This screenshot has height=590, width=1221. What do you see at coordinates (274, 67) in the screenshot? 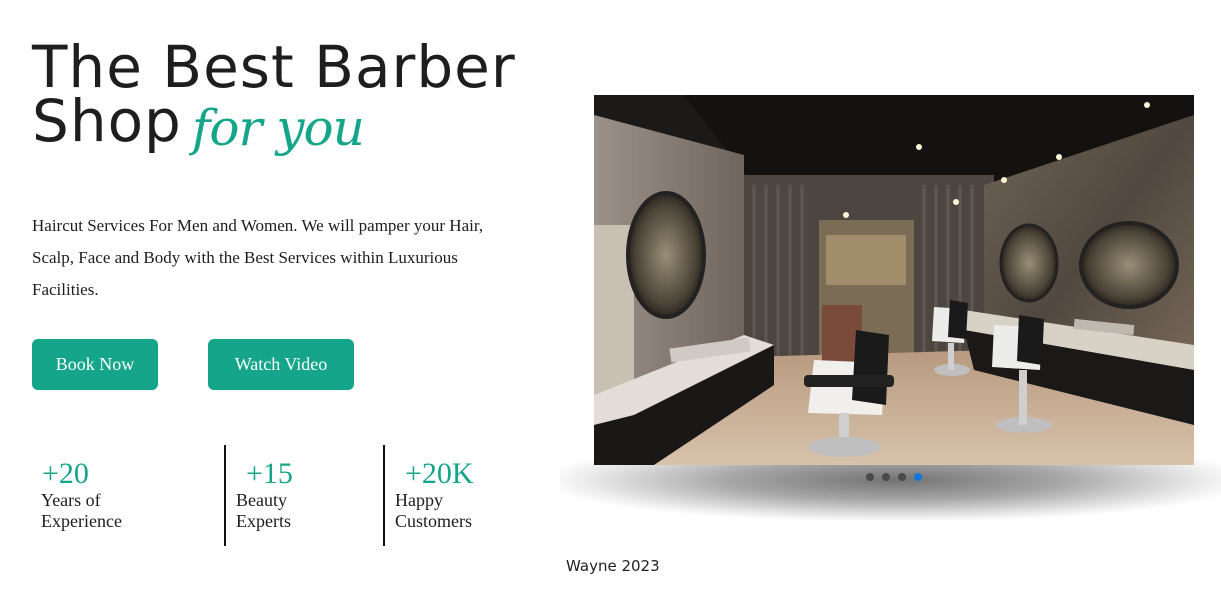
I see `hero-title-line-1: The Best Barber` at bounding box center [274, 67].